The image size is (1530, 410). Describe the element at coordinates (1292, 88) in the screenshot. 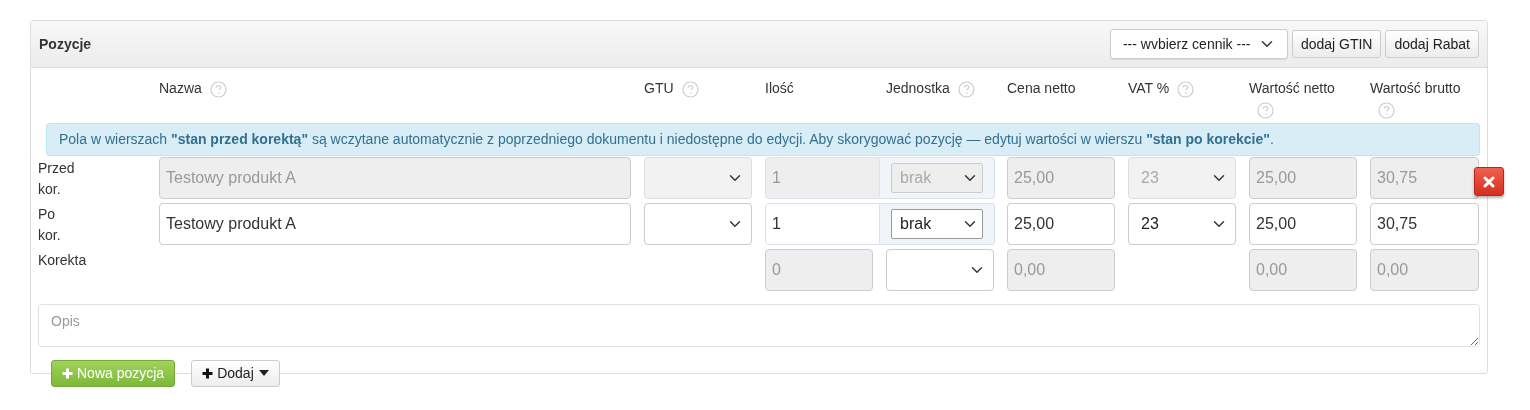

I see `column-header: Wartość netto` at that location.